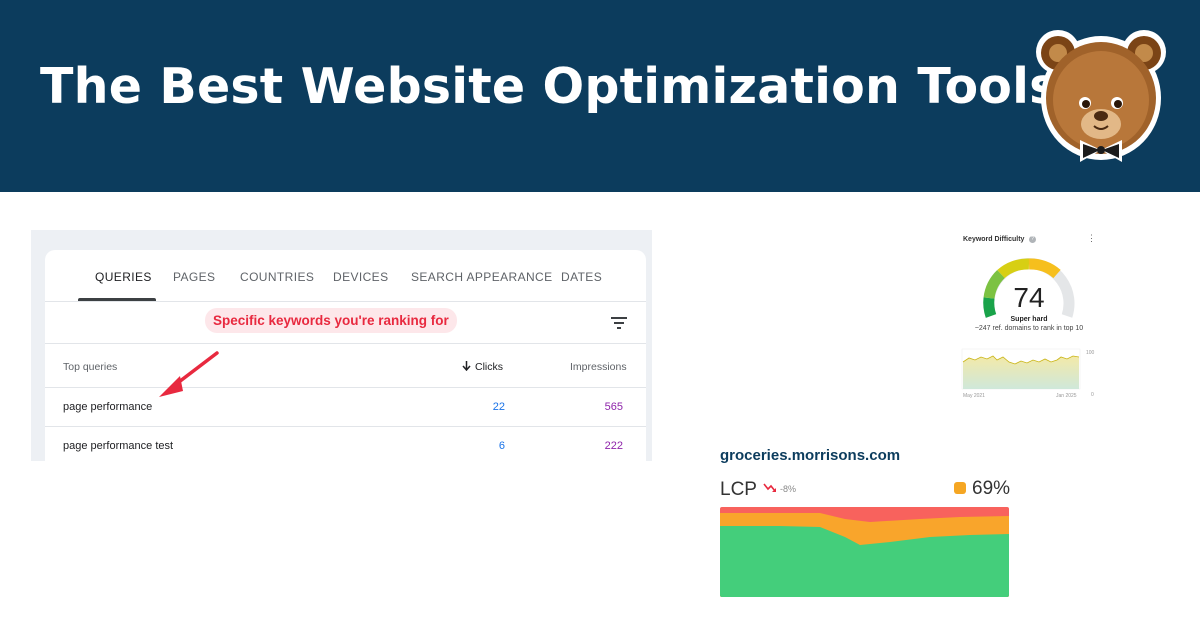  I want to click on kd-x-axis-start: May 2021, so click(974, 396).